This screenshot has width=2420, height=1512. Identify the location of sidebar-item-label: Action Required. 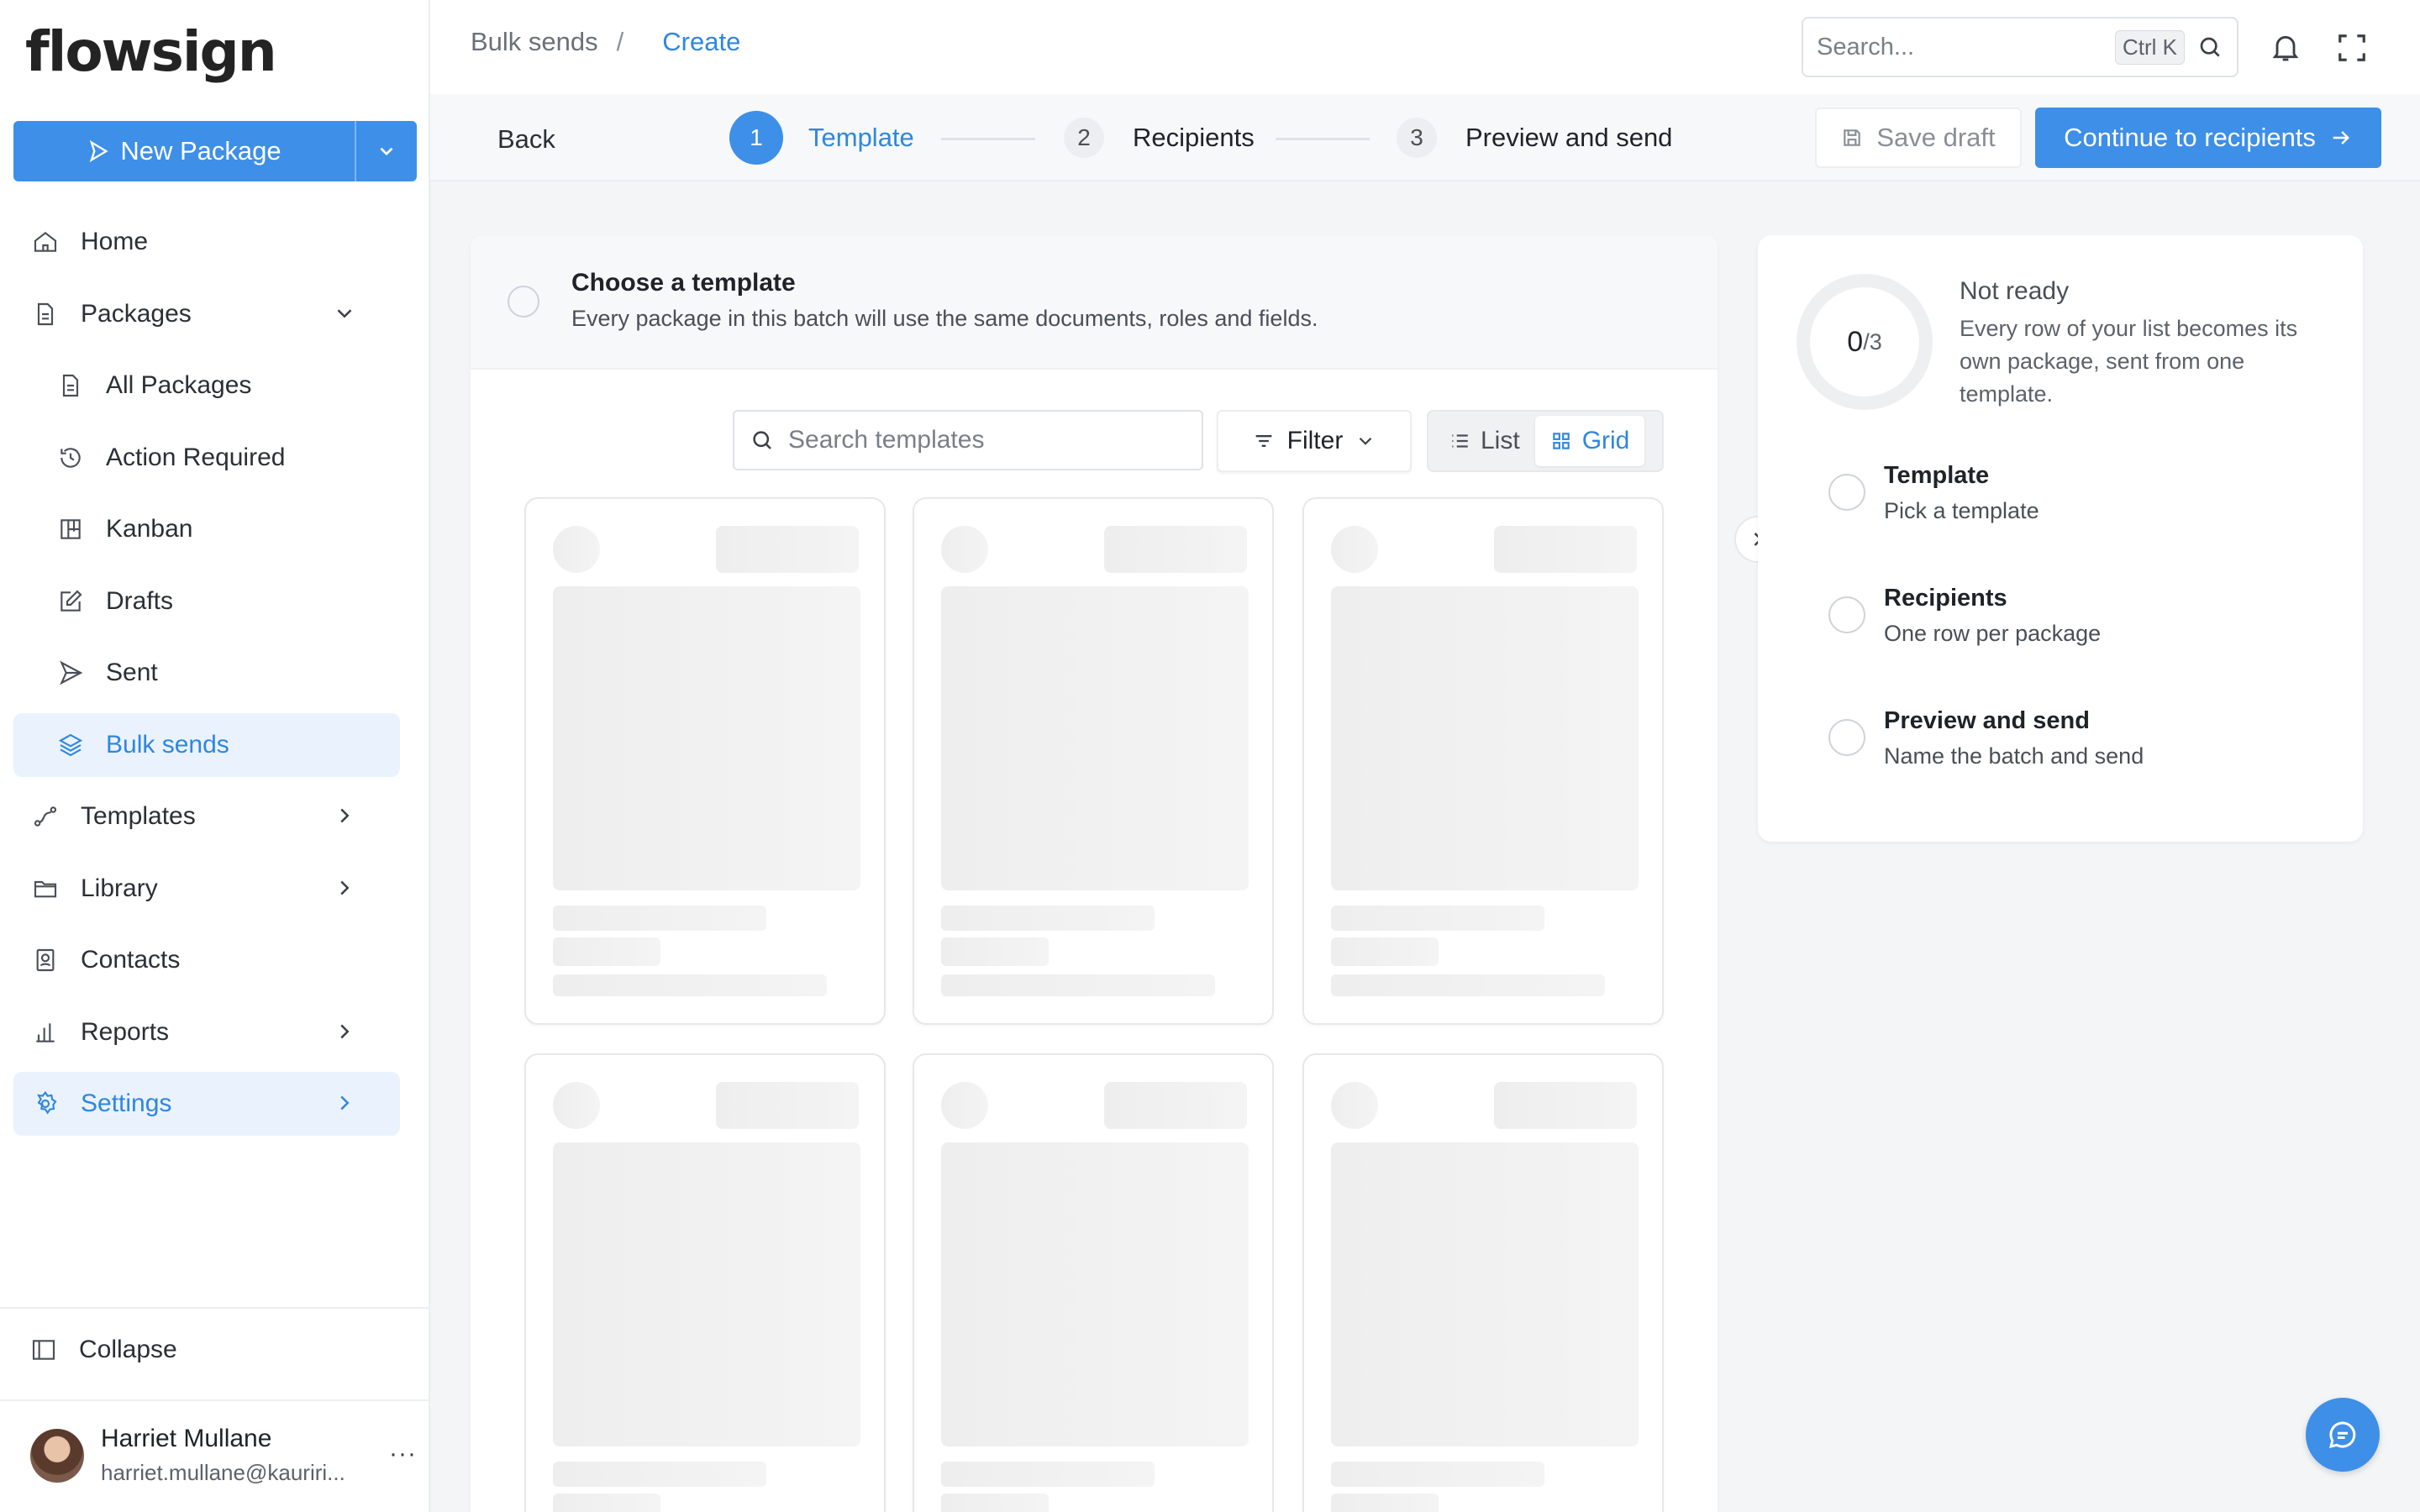
(196, 457).